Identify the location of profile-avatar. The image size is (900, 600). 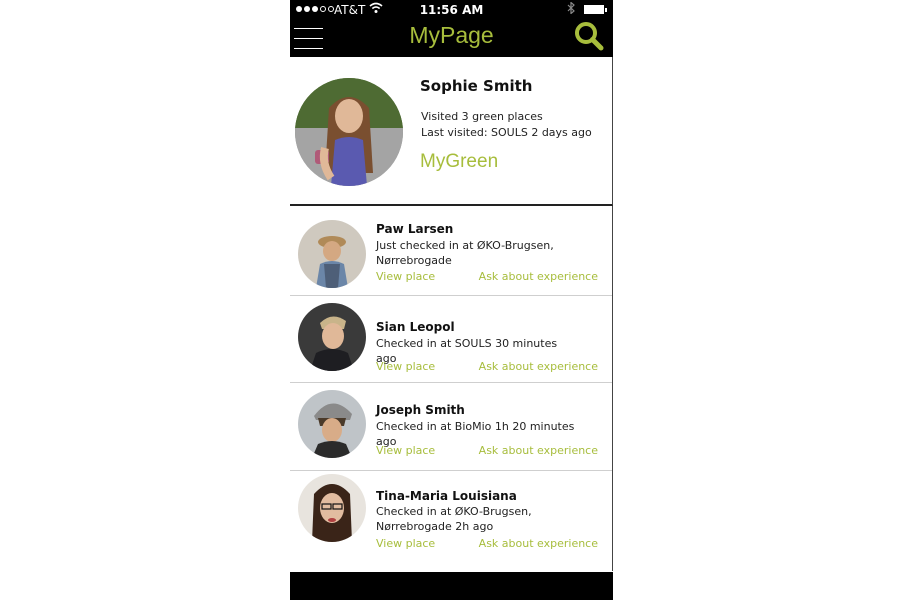
(349, 132).